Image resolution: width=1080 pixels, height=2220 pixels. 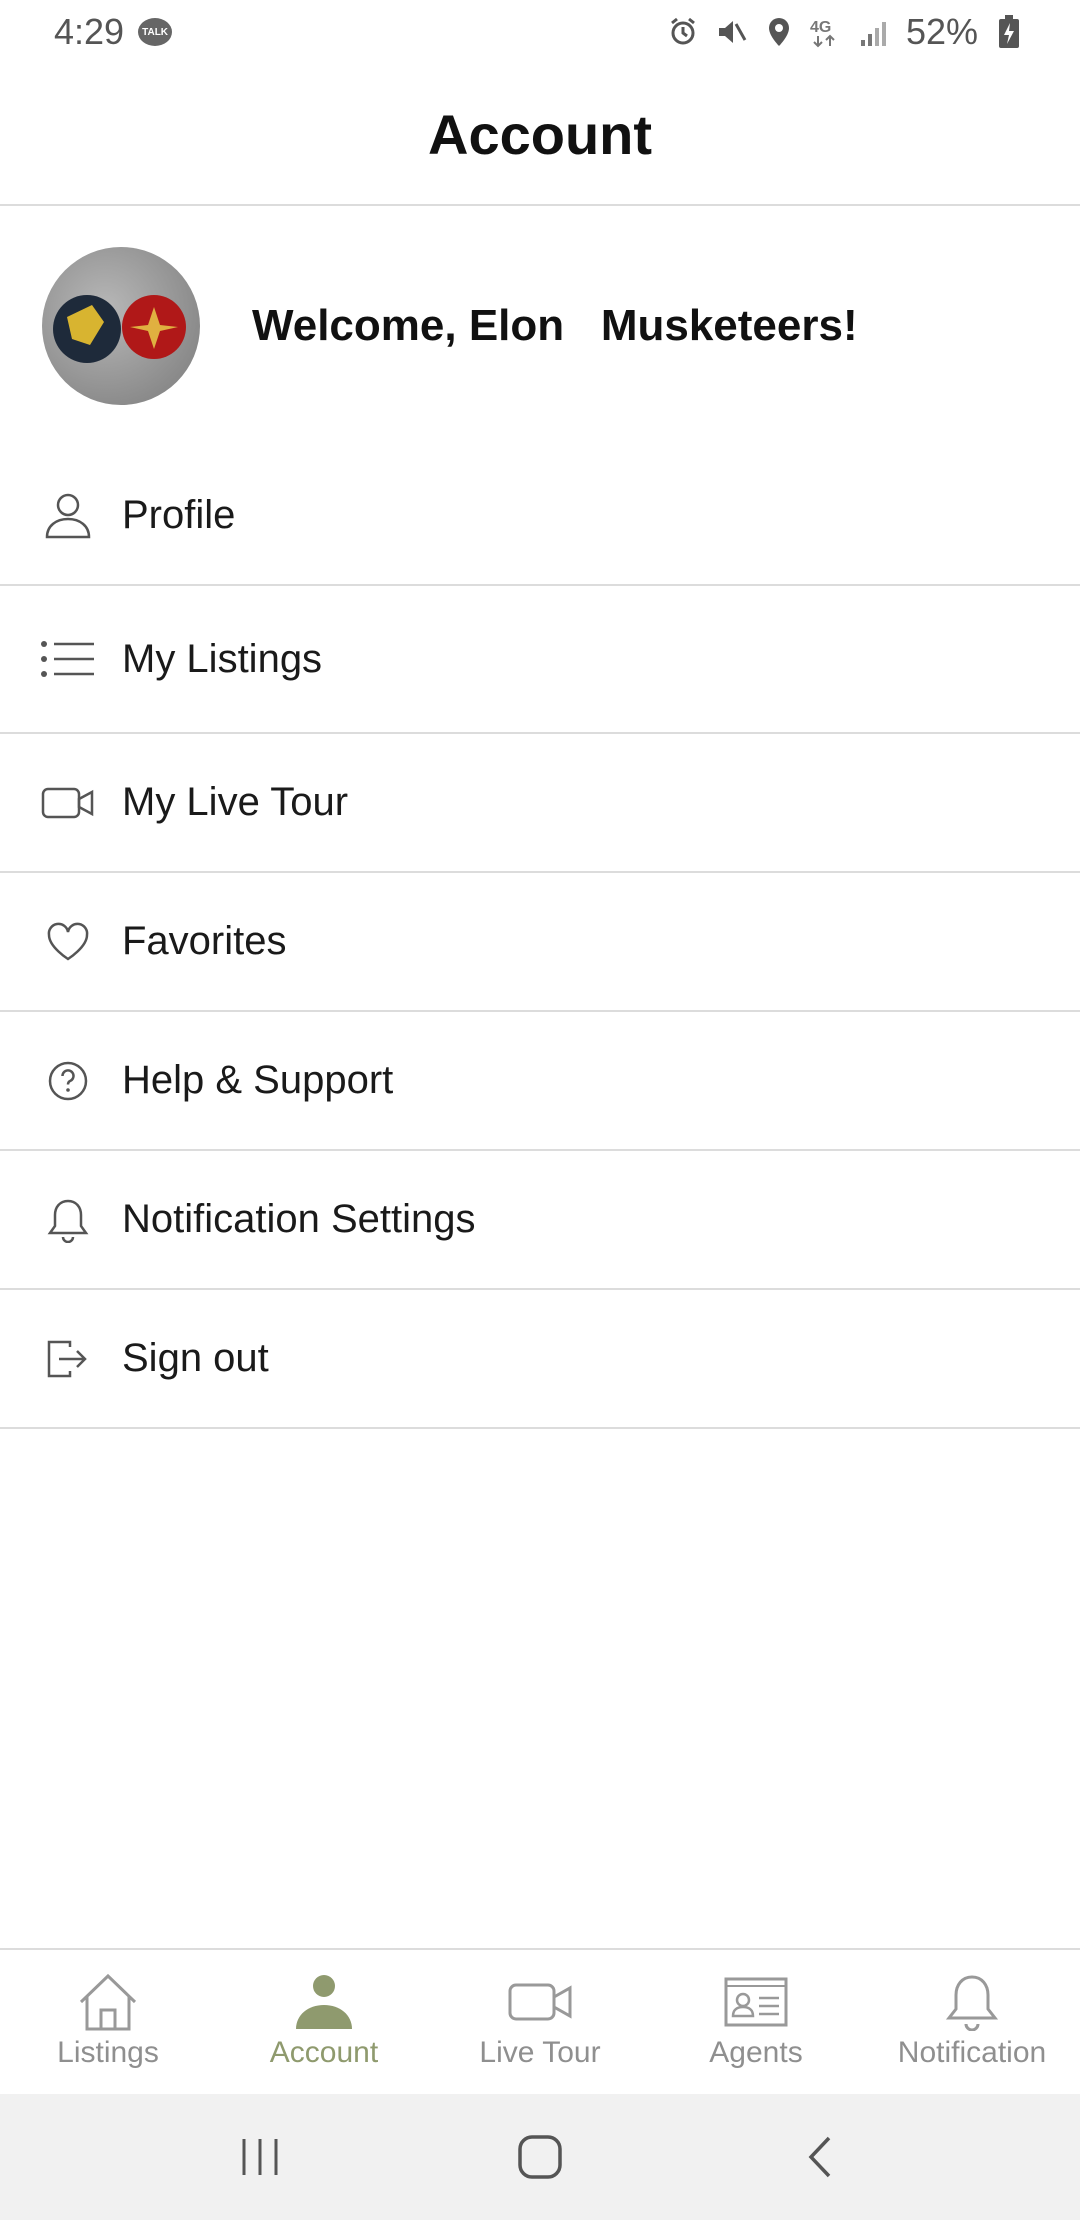 I want to click on nav-label: Notification, so click(x=972, y=2052).